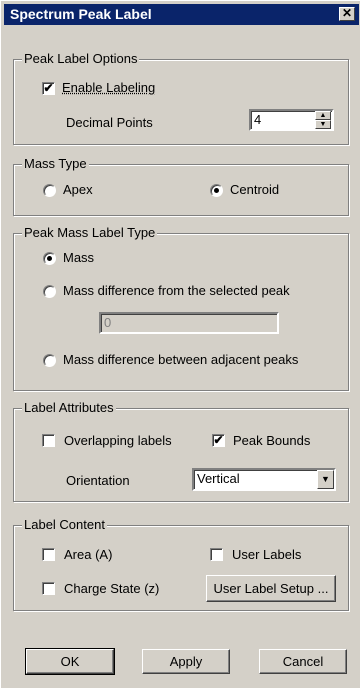 The width and height of the screenshot is (360, 689). What do you see at coordinates (216, 554) in the screenshot?
I see `user-labels-checkbox` at bounding box center [216, 554].